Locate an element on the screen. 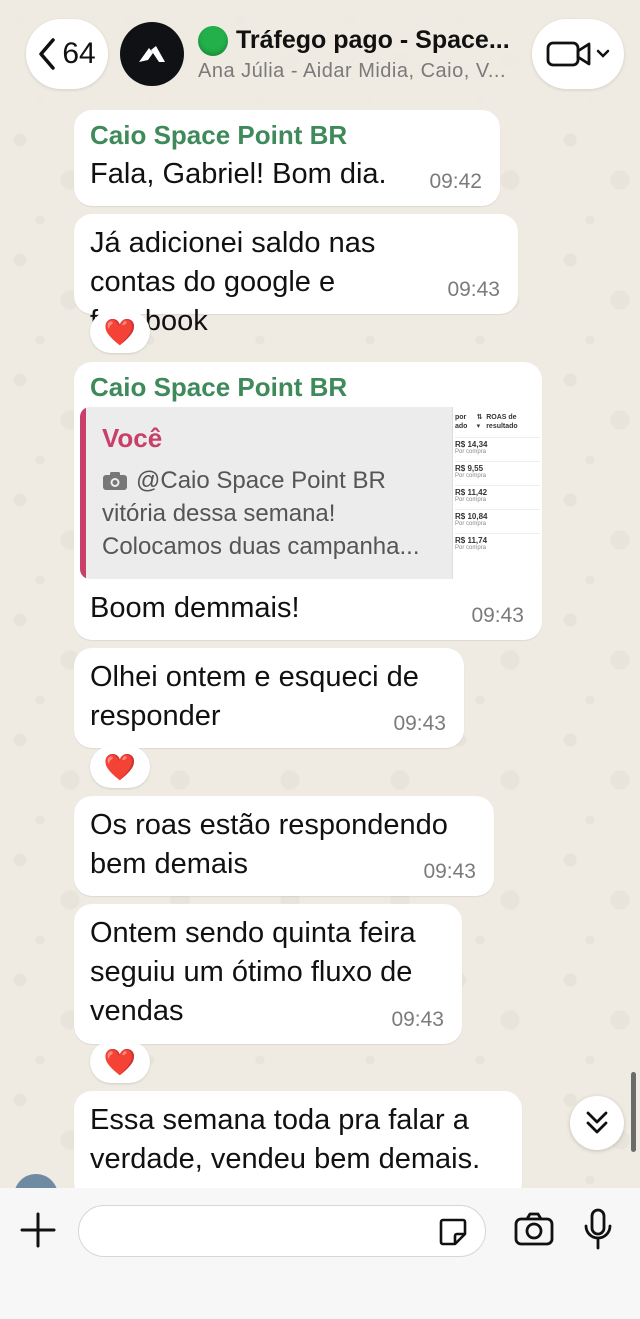 Image resolution: width=640 pixels, height=1319 pixels. thumb-value: R$ 10,84 is located at coordinates (471, 516).